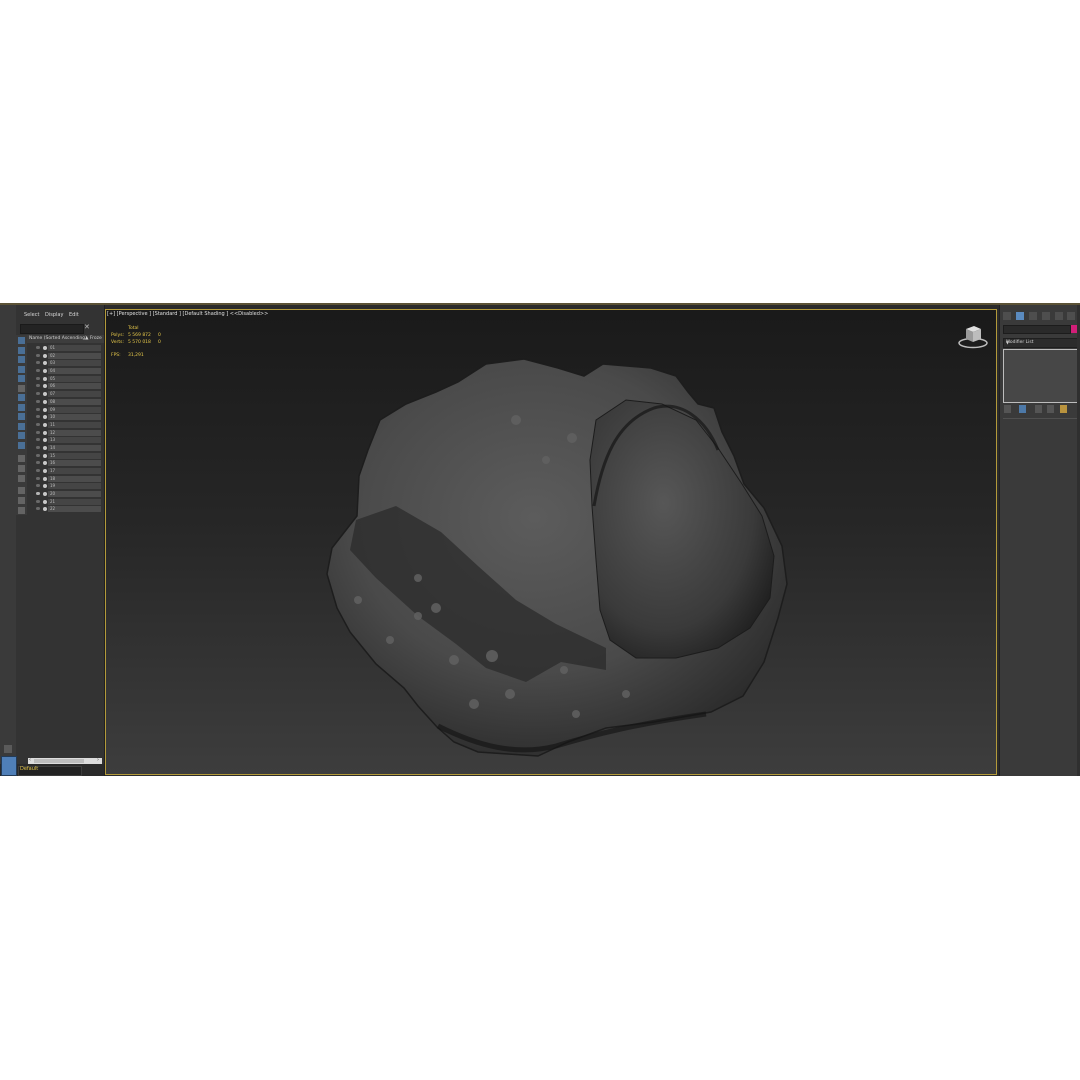  What do you see at coordinates (64, 371) in the screenshot?
I see `list-item: 04` at bounding box center [64, 371].